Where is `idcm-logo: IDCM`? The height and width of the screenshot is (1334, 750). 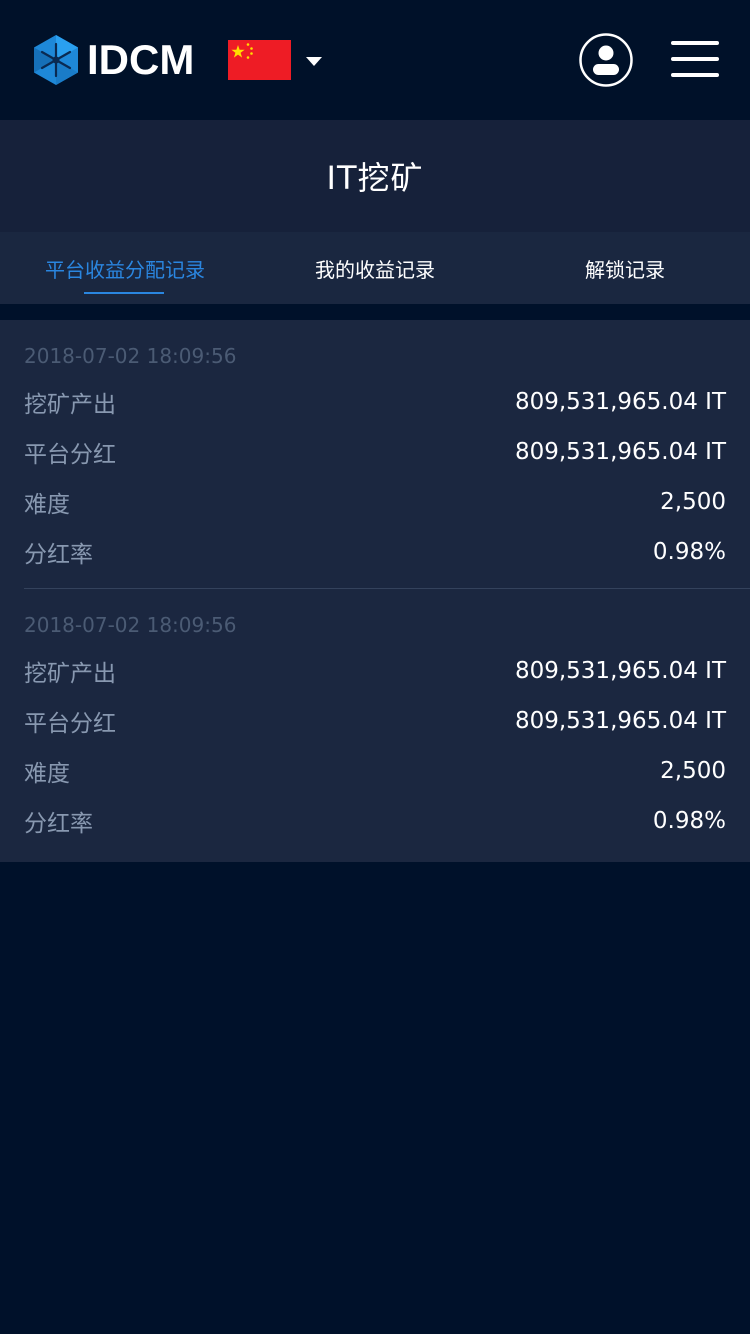 idcm-logo: IDCM is located at coordinates (113, 60).